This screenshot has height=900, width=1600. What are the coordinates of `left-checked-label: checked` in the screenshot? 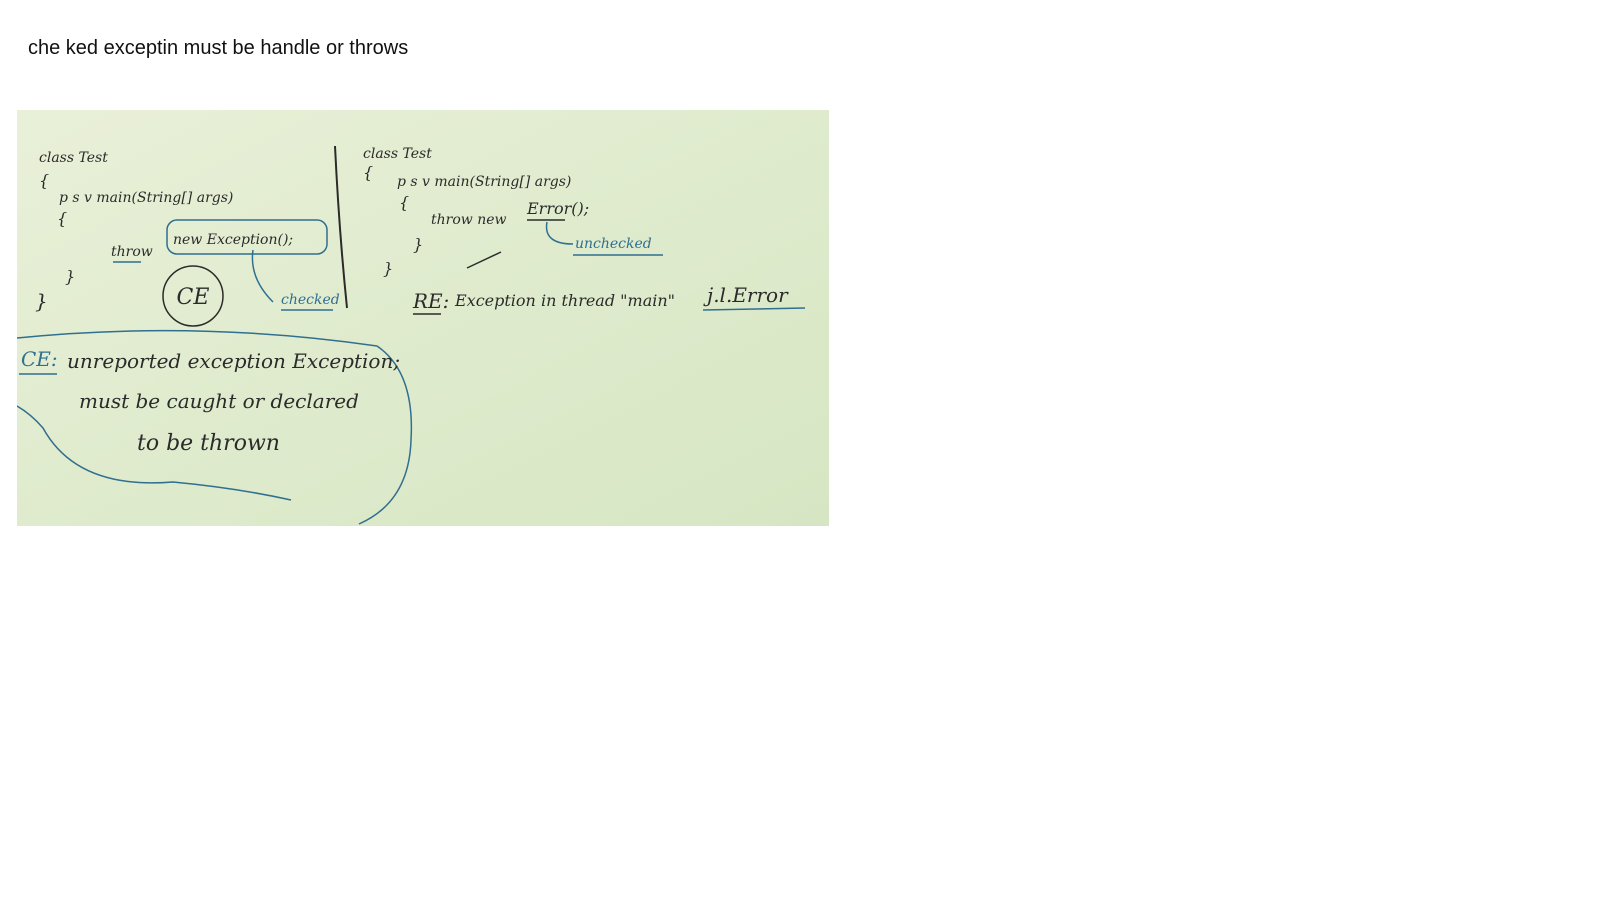 It's located at (310, 300).